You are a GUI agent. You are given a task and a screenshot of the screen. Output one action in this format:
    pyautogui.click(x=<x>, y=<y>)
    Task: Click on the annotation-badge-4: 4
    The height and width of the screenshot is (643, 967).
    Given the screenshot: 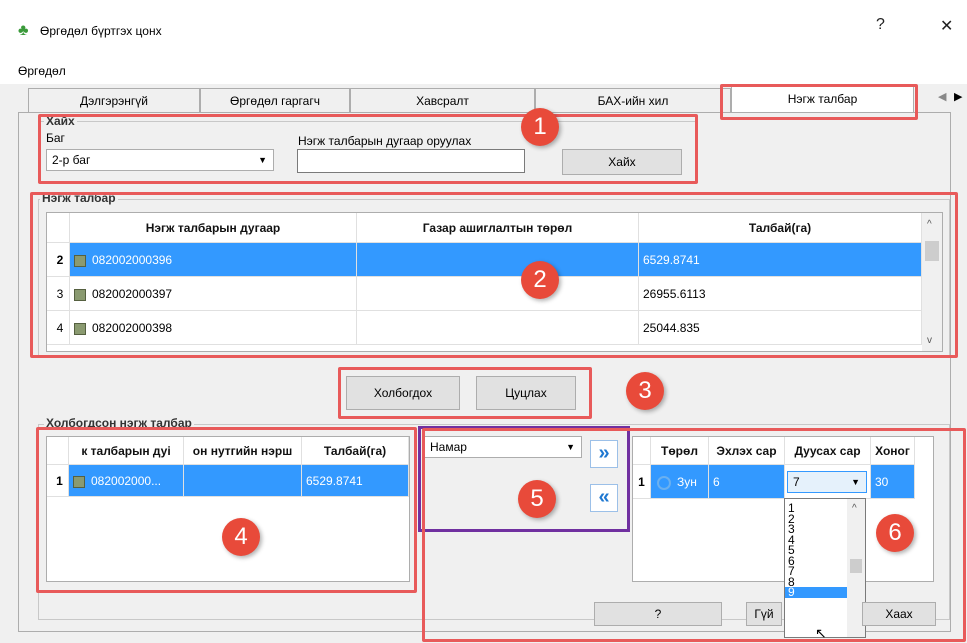 What is the action you would take?
    pyautogui.click(x=241, y=537)
    